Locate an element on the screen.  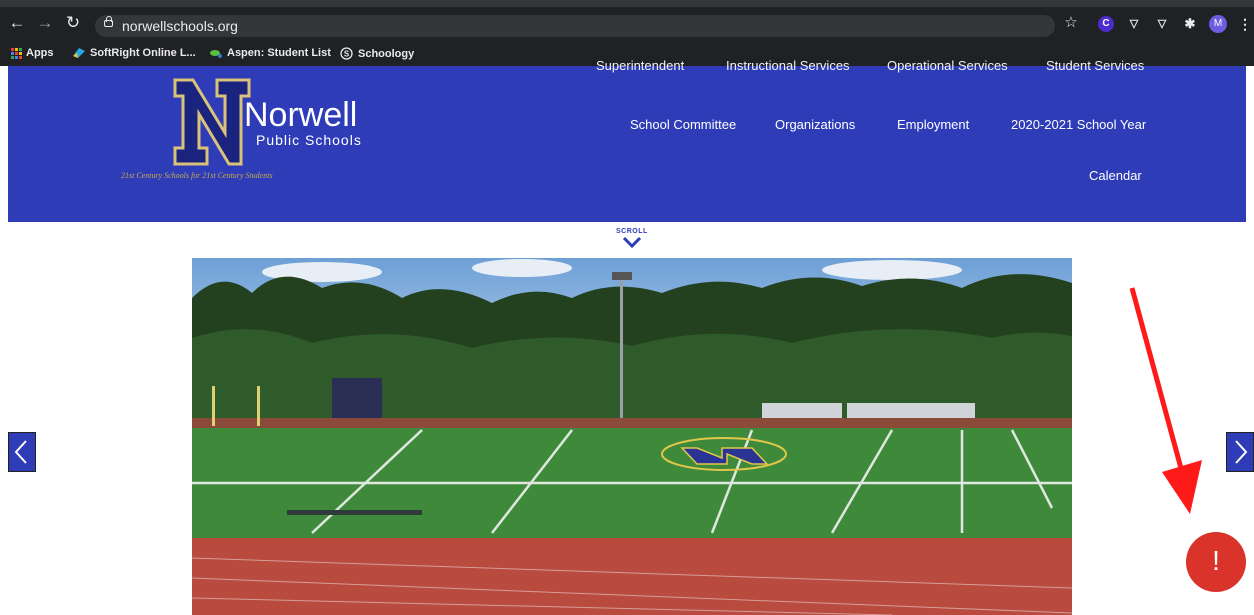
schoology-icon: S is located at coordinates (346, 53).